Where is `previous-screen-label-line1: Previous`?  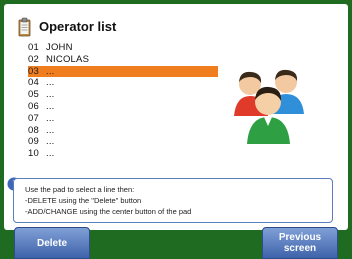 previous-screen-label-line1: Previous is located at coordinates (300, 237).